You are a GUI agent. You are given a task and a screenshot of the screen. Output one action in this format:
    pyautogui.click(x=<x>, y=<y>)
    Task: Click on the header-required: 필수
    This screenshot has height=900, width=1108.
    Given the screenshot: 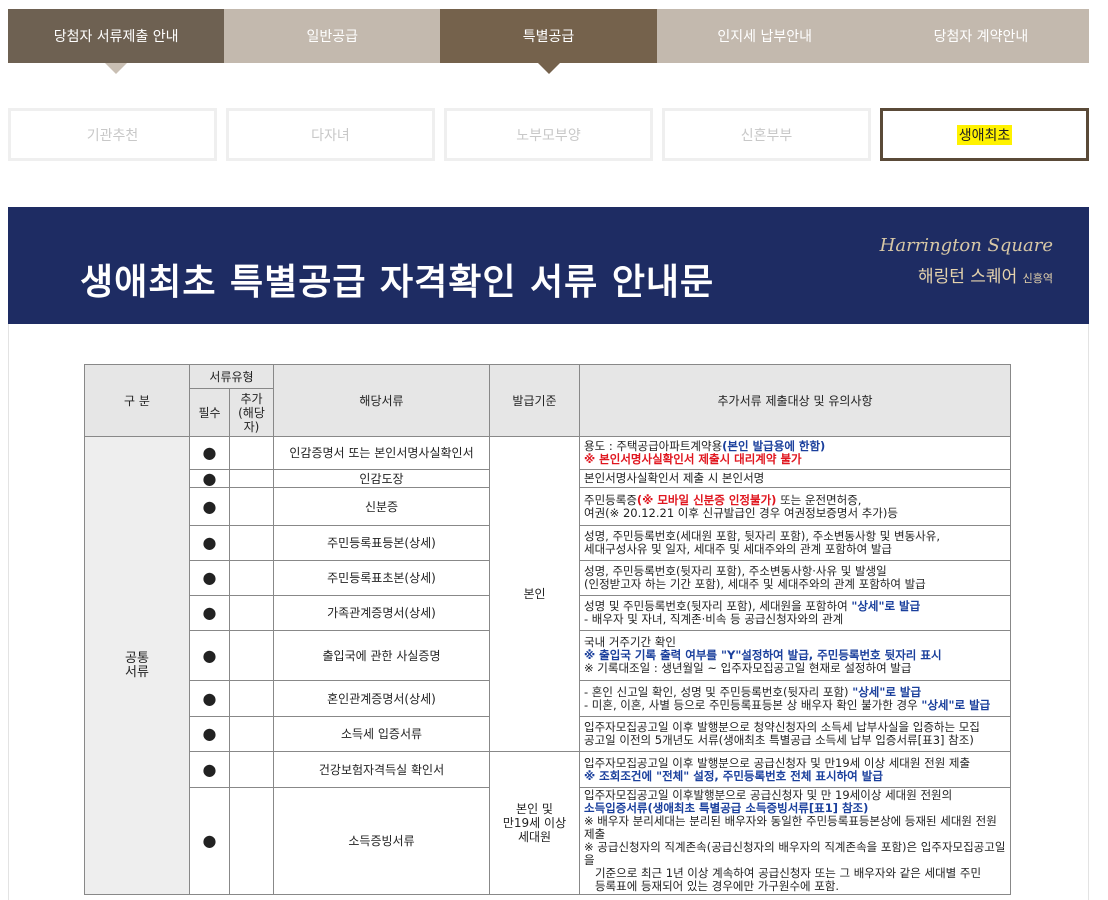 What is the action you would take?
    pyautogui.click(x=209, y=412)
    